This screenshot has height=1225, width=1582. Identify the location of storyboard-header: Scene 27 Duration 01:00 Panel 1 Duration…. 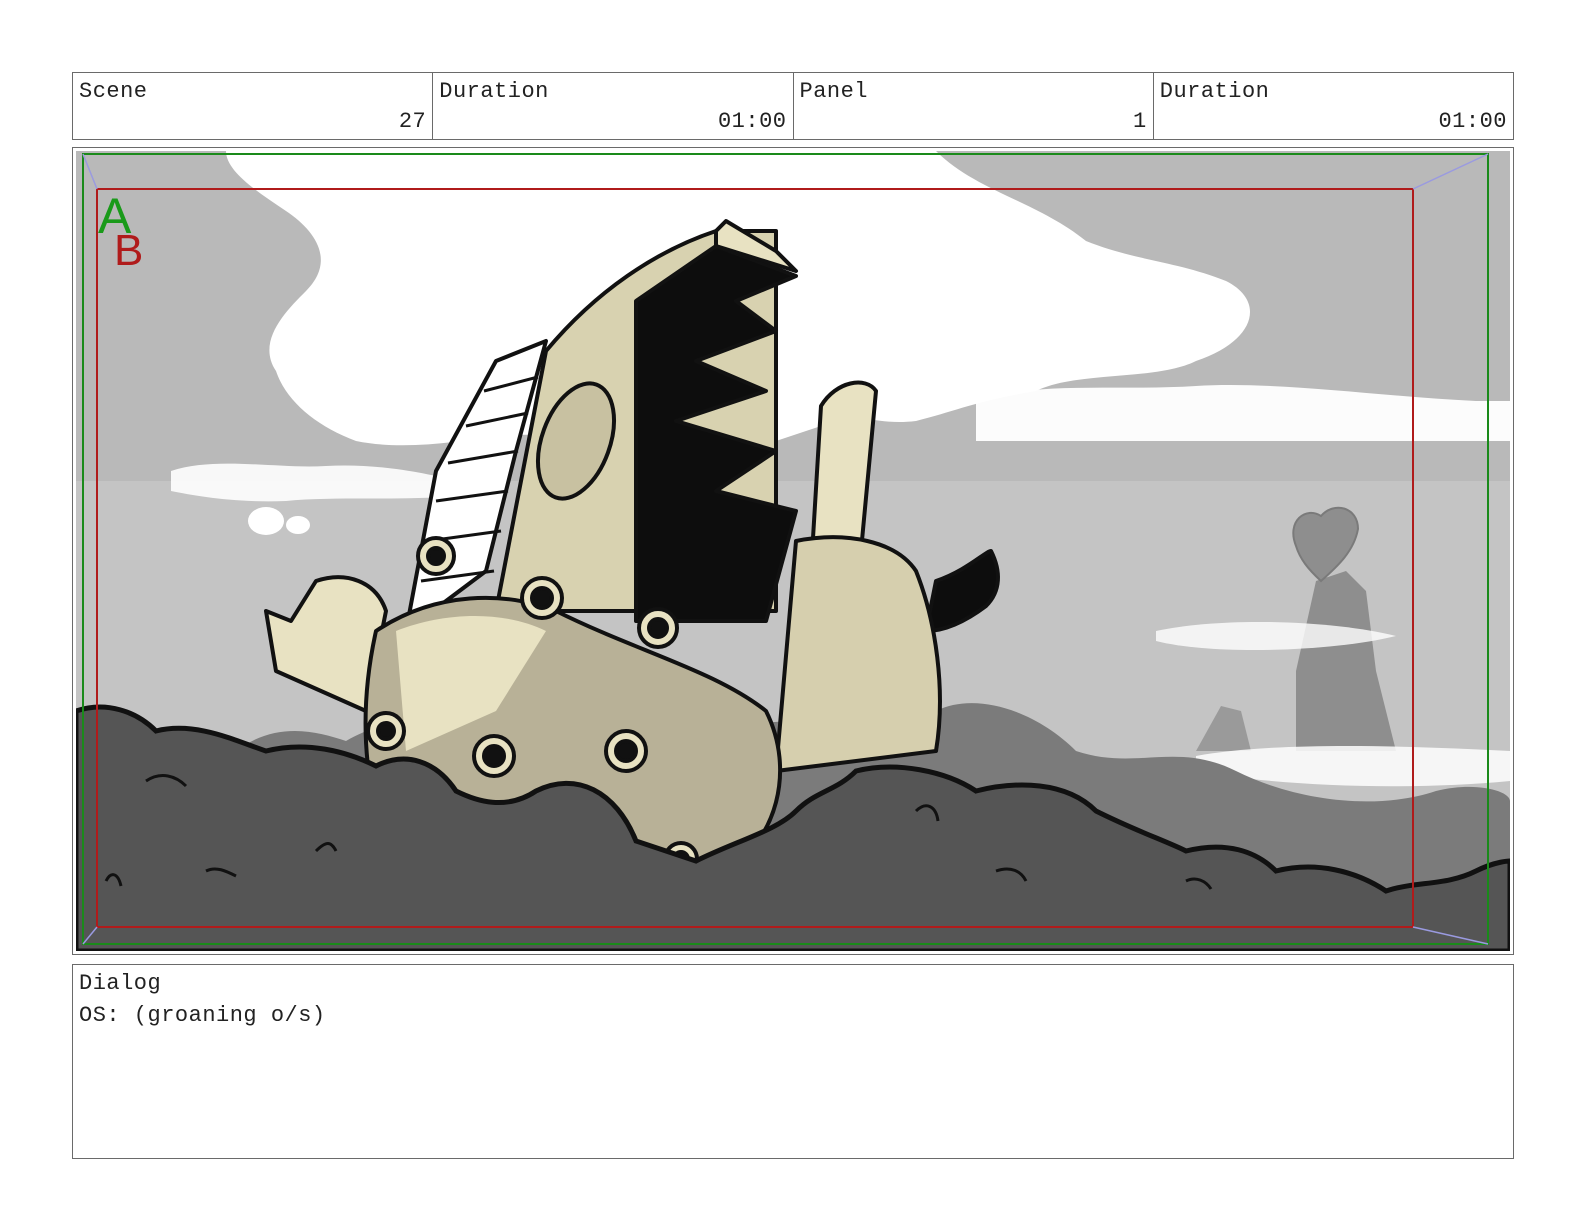
(793, 106).